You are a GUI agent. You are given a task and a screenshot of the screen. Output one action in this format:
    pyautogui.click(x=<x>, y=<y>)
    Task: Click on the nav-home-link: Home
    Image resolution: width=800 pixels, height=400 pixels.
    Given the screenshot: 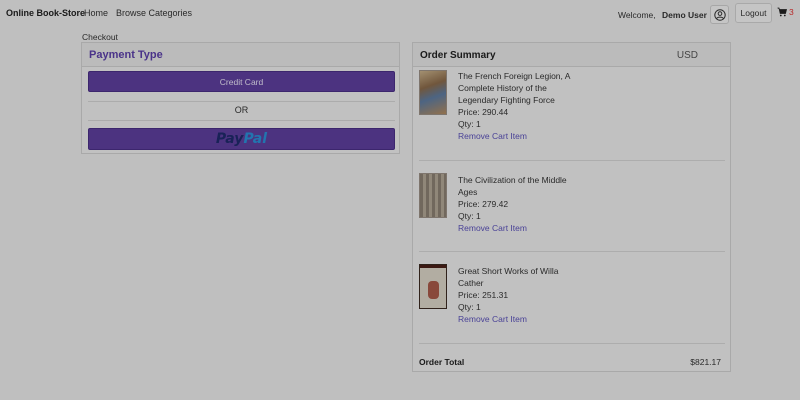 What is the action you would take?
    pyautogui.click(x=96, y=13)
    